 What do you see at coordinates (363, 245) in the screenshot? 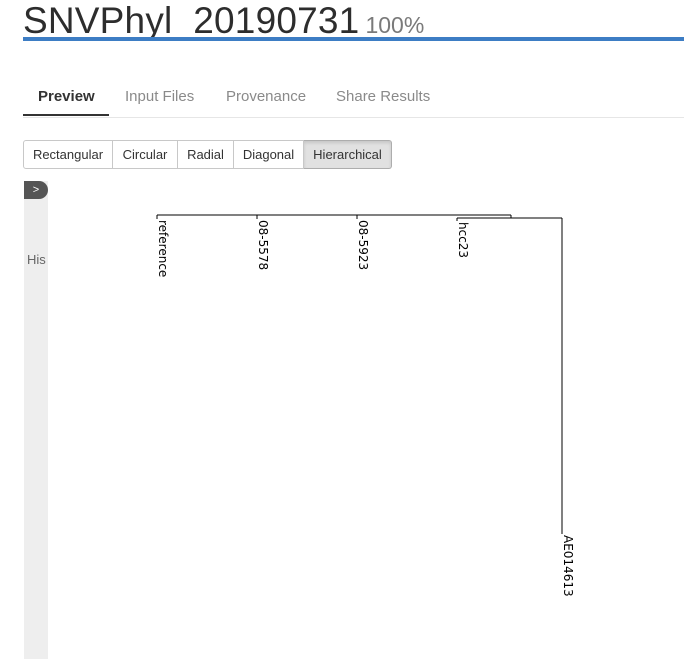
I see `tree-leaf-label: 08-5923` at bounding box center [363, 245].